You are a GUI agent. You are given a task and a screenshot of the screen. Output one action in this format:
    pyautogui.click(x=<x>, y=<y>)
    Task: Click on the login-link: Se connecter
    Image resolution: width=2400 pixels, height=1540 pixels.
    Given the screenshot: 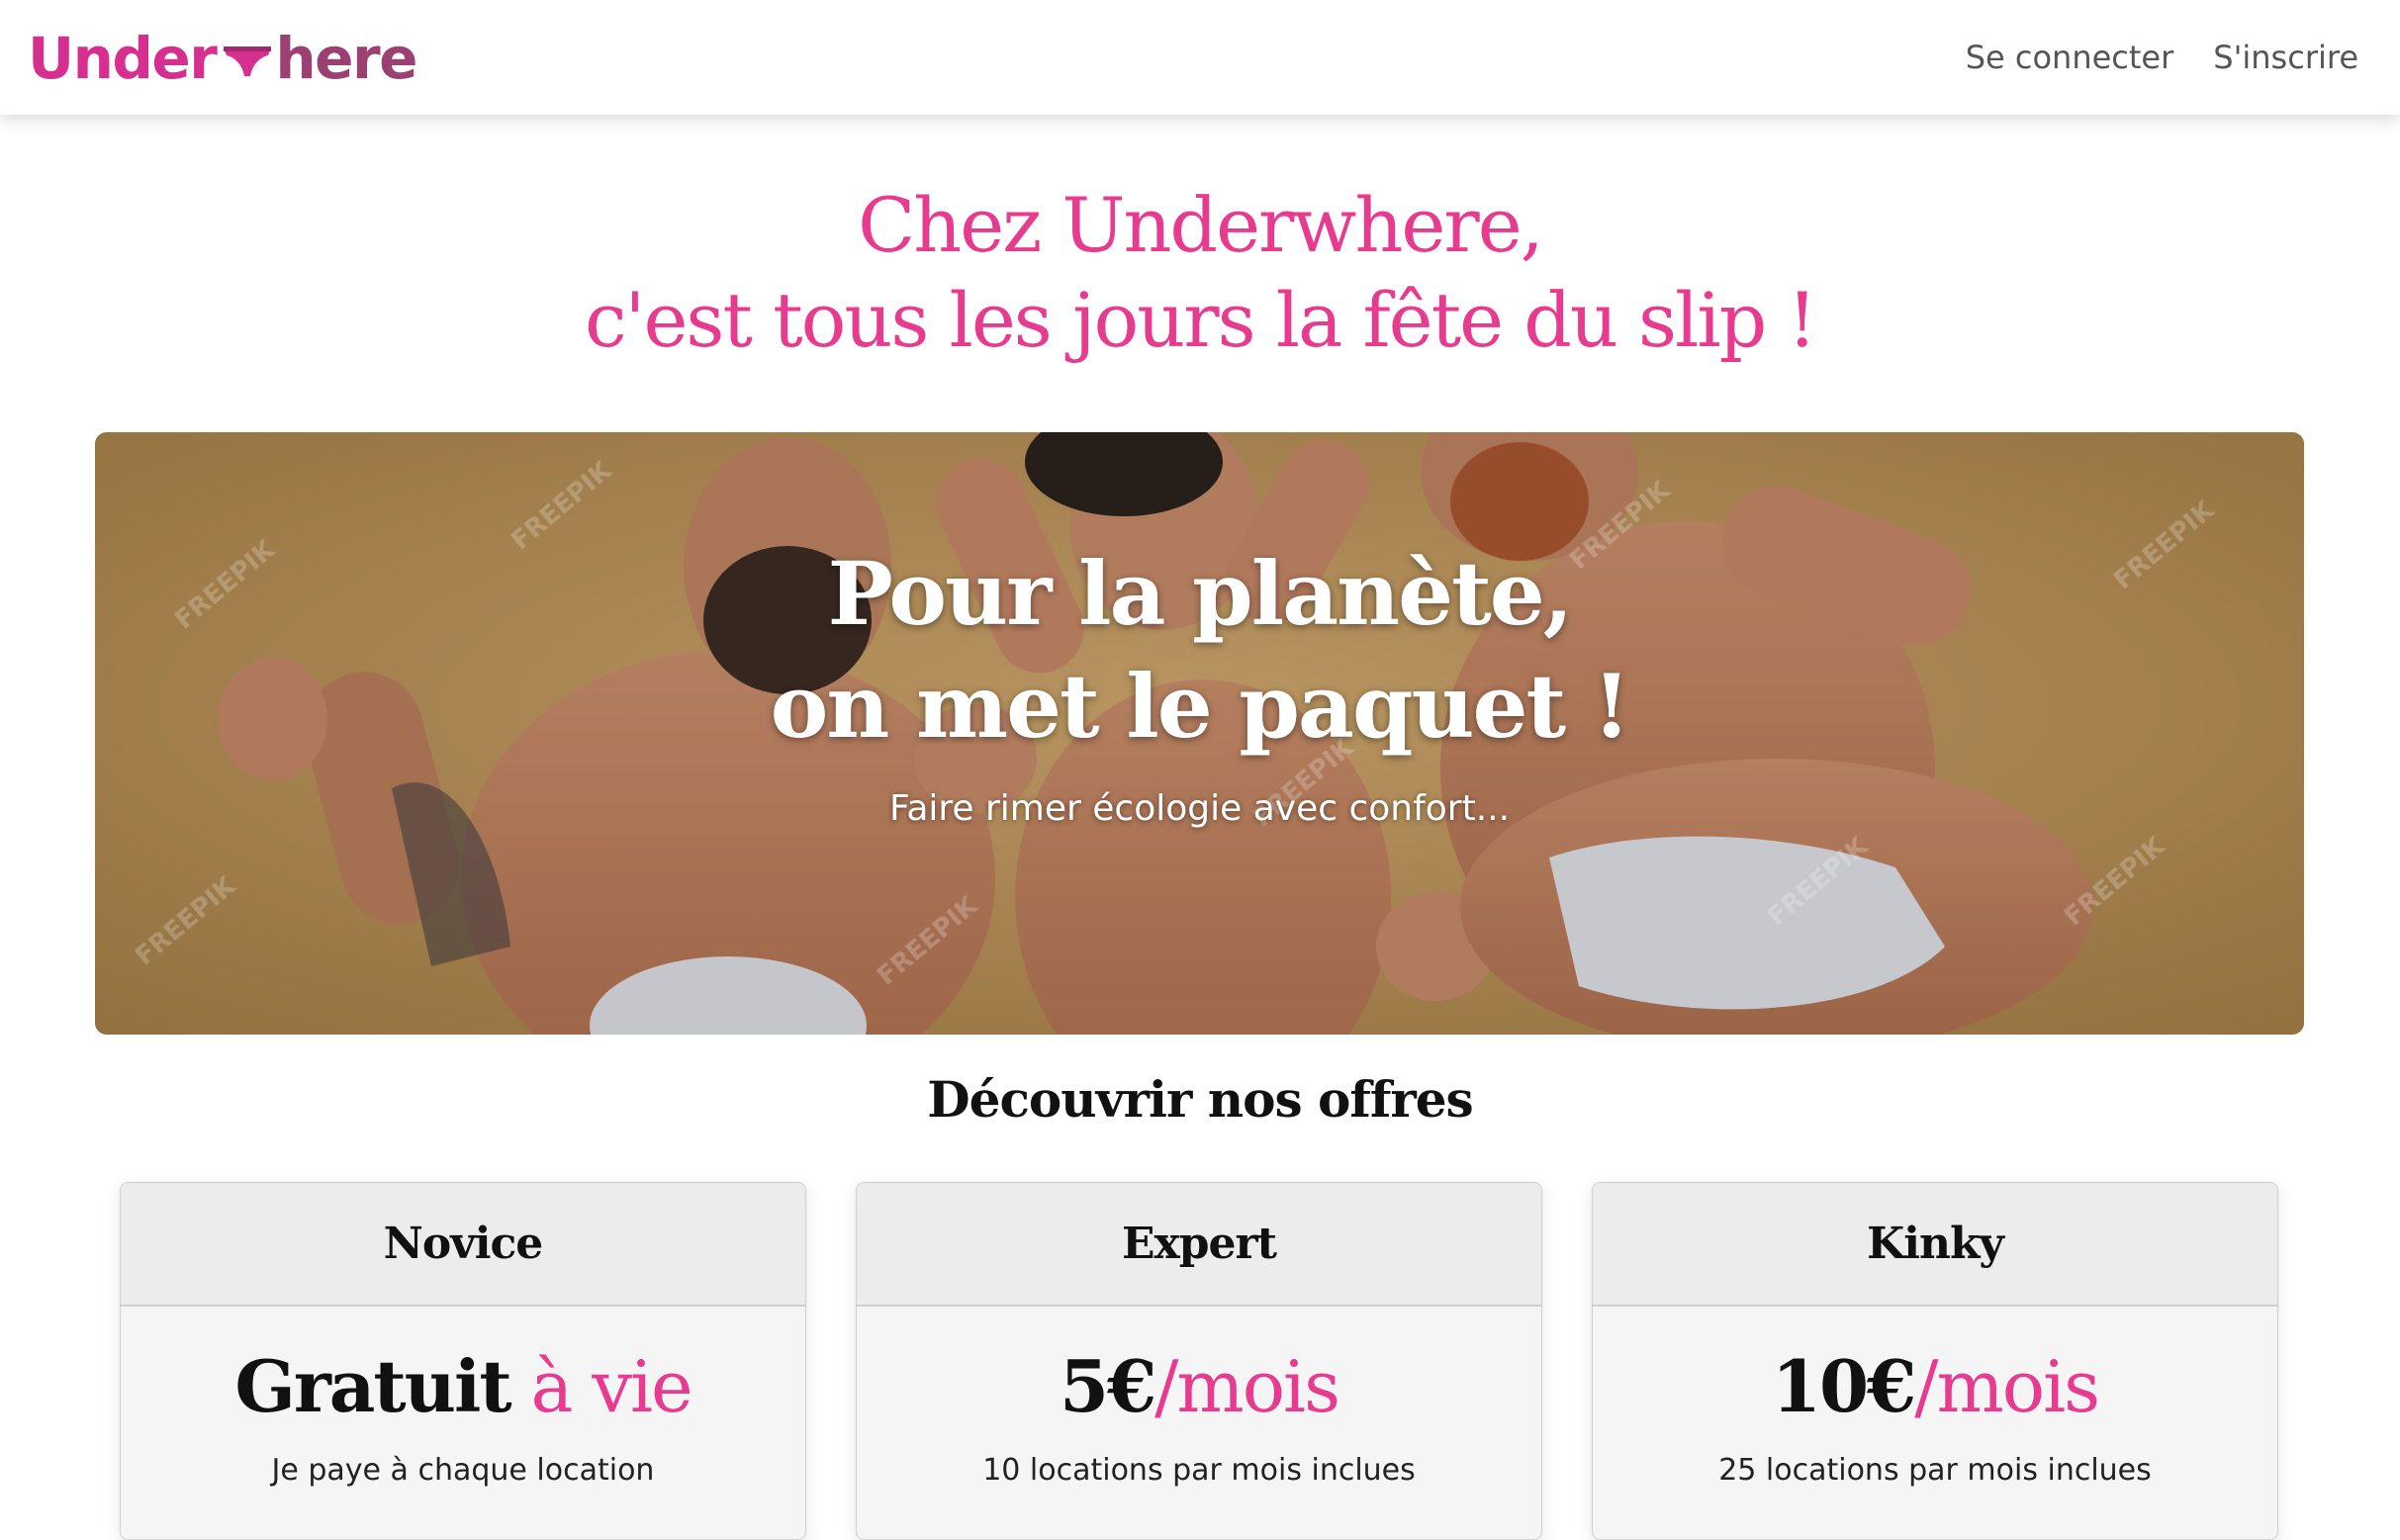 What is the action you would take?
    pyautogui.click(x=2070, y=57)
    